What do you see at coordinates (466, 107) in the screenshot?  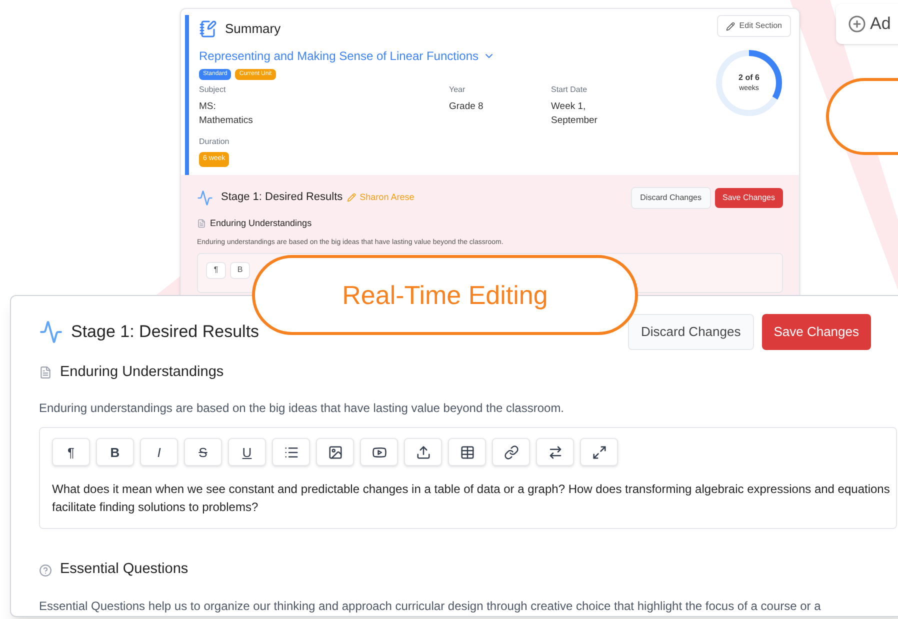 I see `field-value: Grade 8` at bounding box center [466, 107].